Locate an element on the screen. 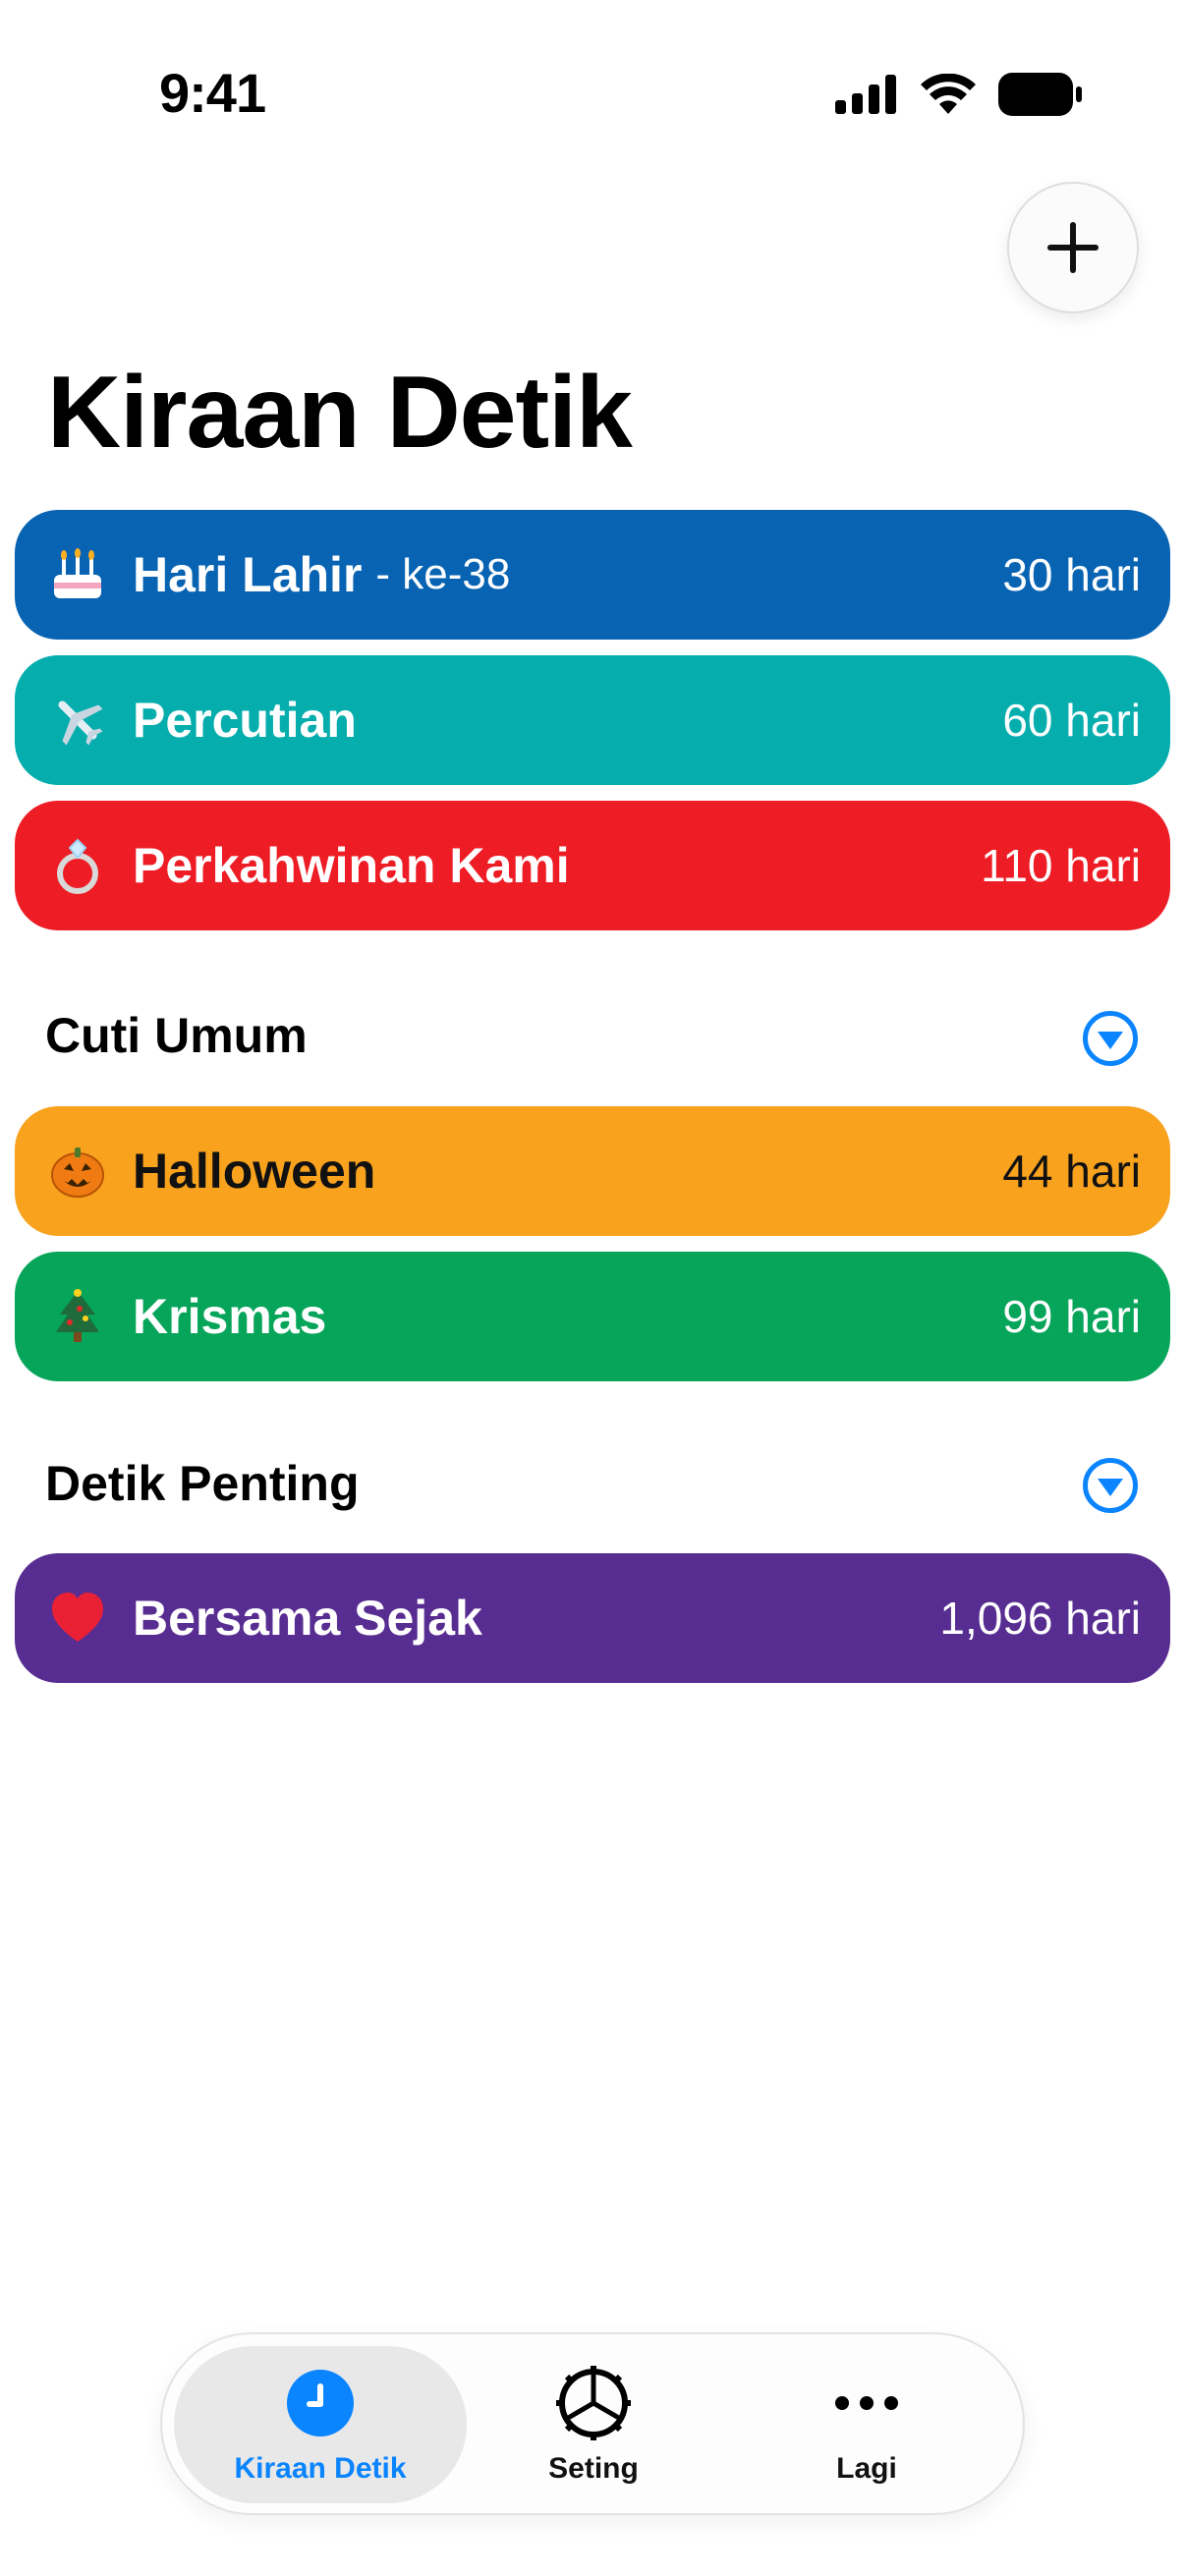 The image size is (1185, 2576). add-countdown-button is located at coordinates (1073, 247).